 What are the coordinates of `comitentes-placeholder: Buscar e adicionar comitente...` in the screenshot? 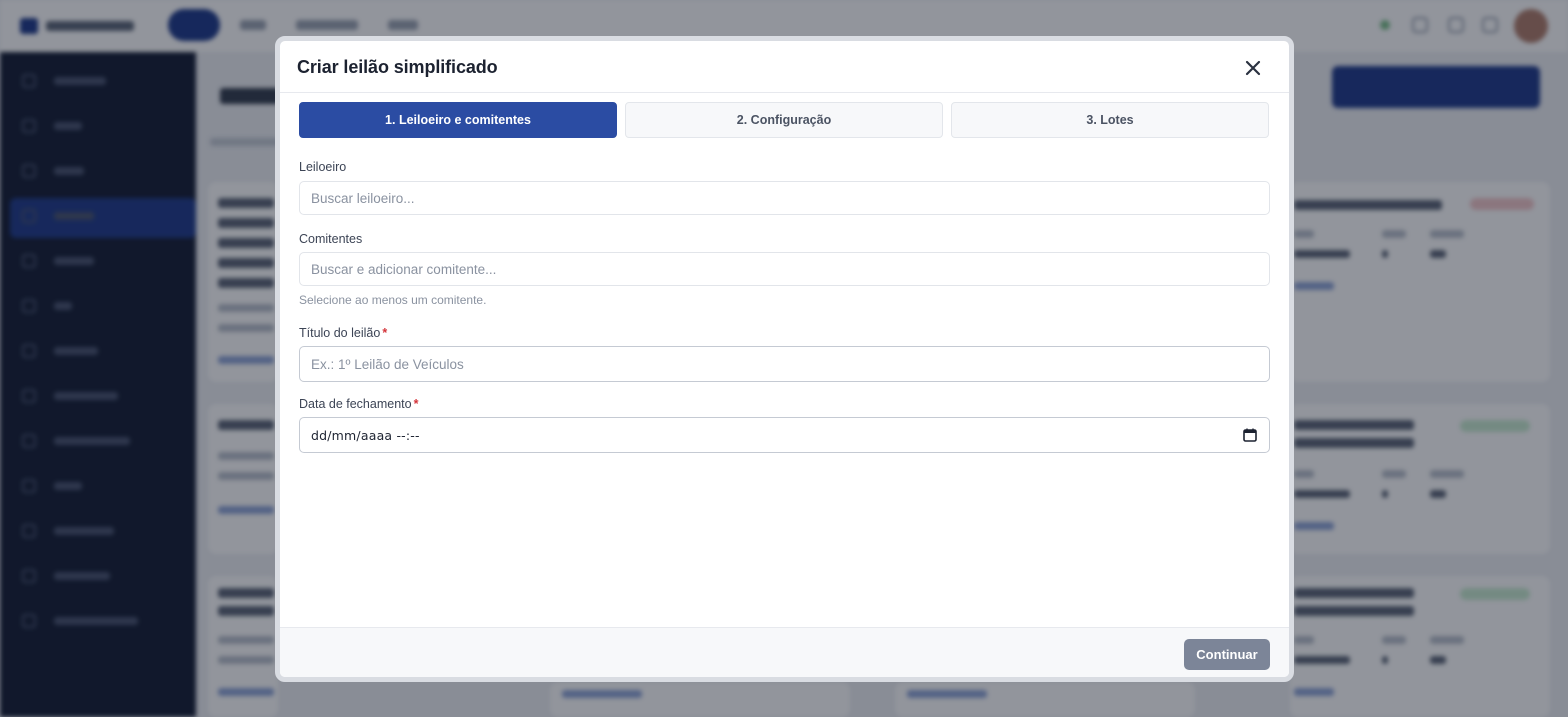 It's located at (404, 269).